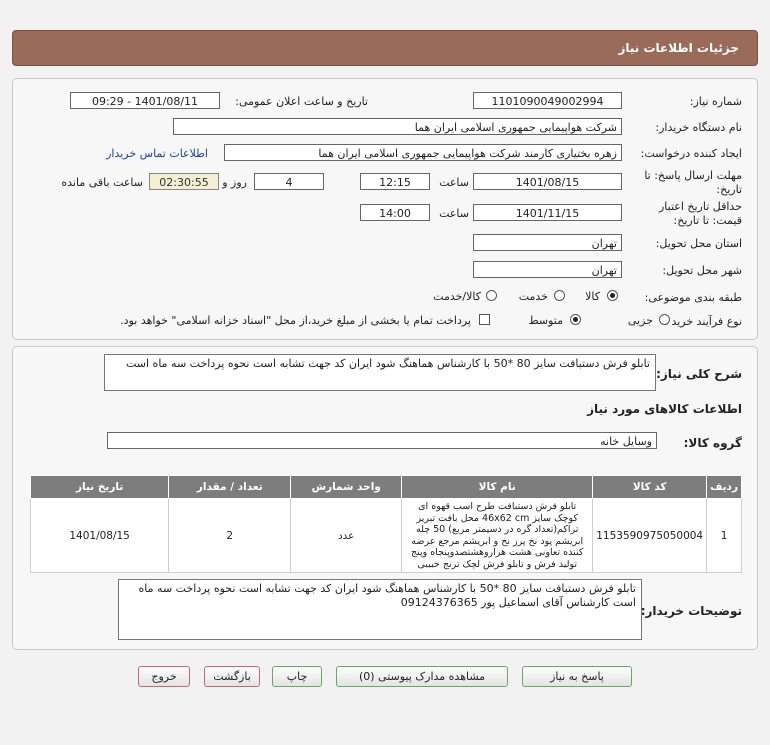 The height and width of the screenshot is (745, 770). Describe the element at coordinates (547, 242) in the screenshot. I see `province-field: تهران` at that location.